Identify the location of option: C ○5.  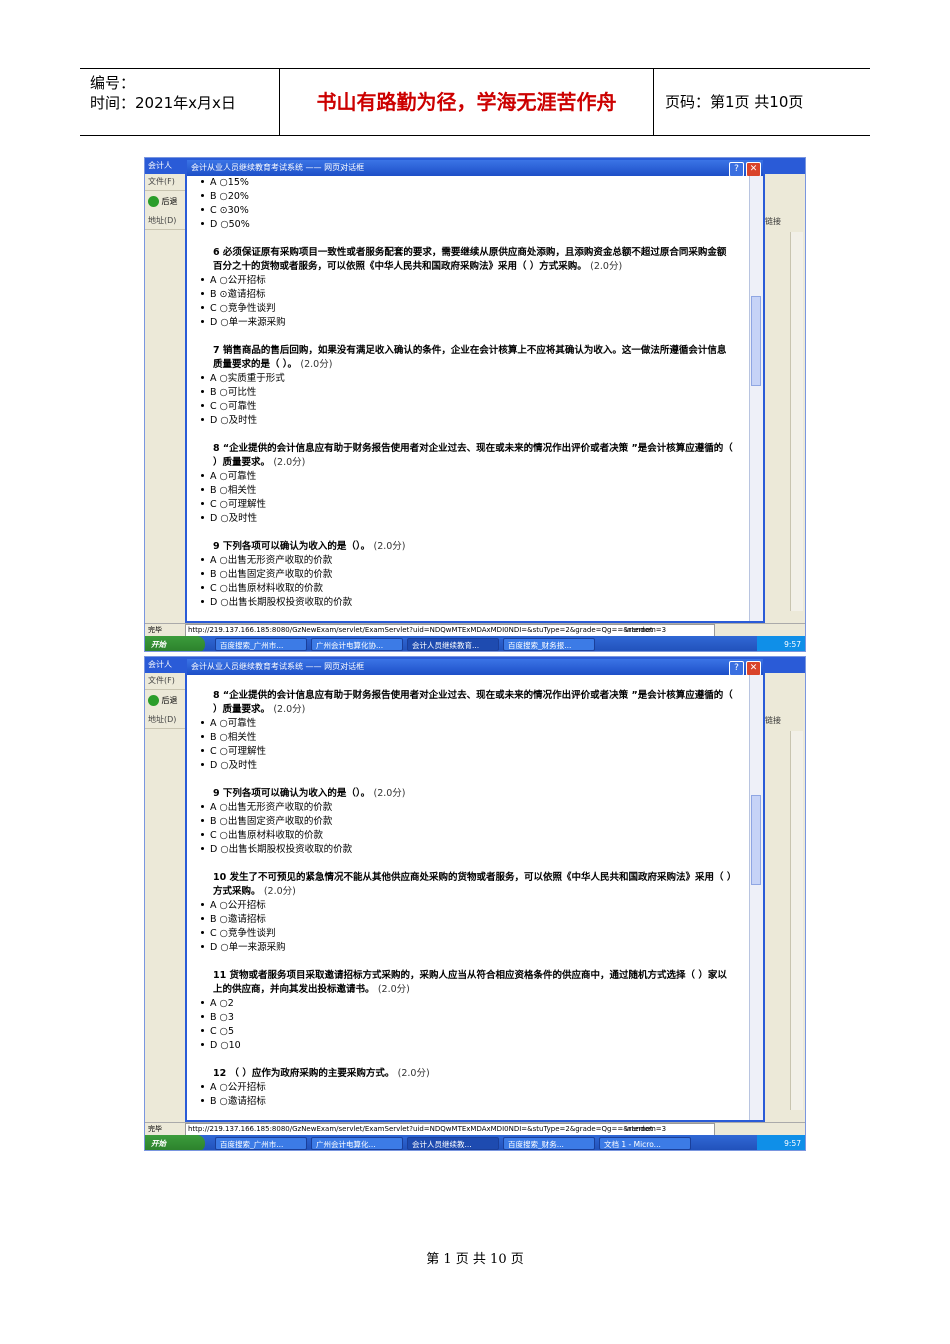
(475, 1032).